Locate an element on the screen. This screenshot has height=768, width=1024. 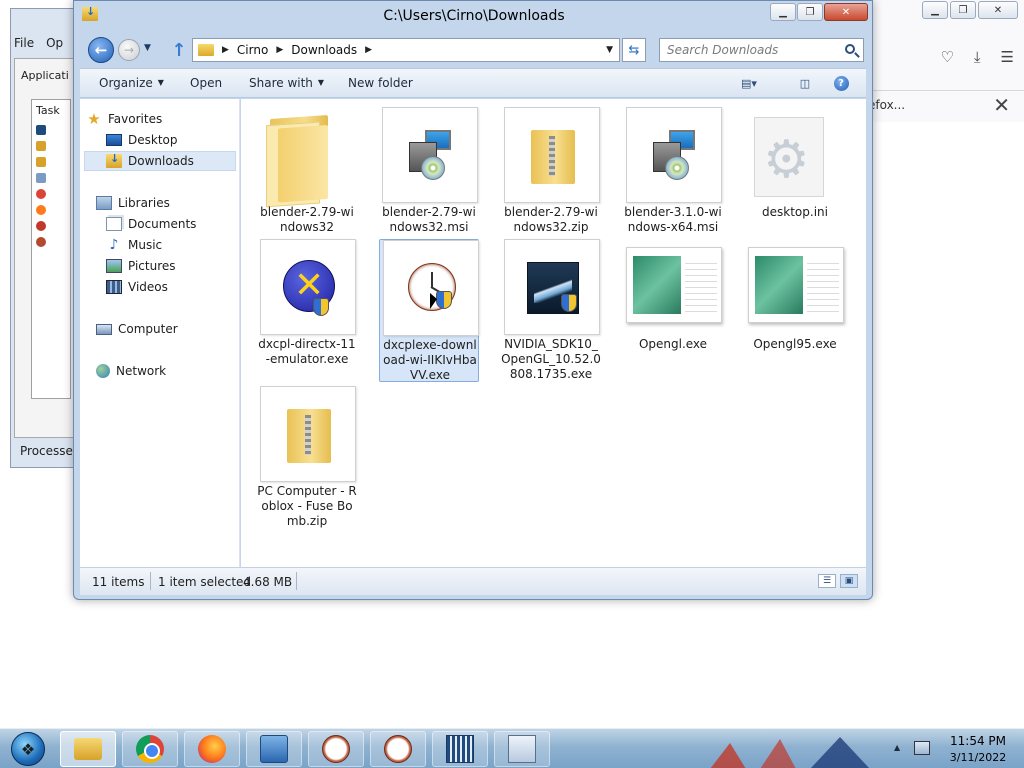
file-item: dxcpl-directx-11-emulator.exe is located at coordinates (307, 309).